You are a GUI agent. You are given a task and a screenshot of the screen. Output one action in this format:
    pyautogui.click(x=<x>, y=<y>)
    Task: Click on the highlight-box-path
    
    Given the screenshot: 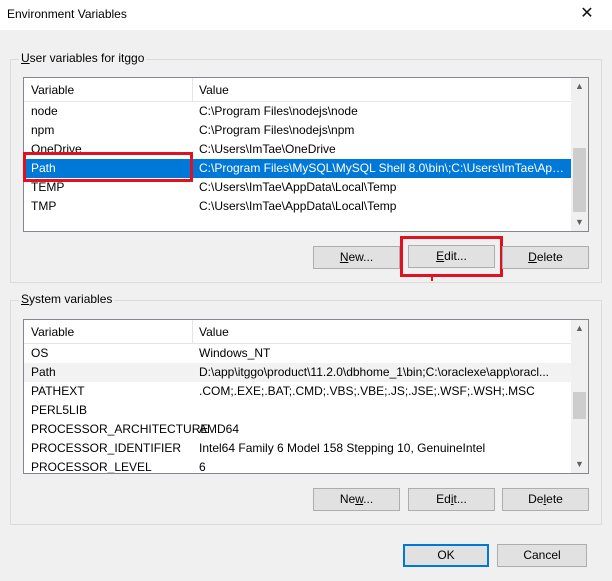 What is the action you would take?
    pyautogui.click(x=108, y=167)
    